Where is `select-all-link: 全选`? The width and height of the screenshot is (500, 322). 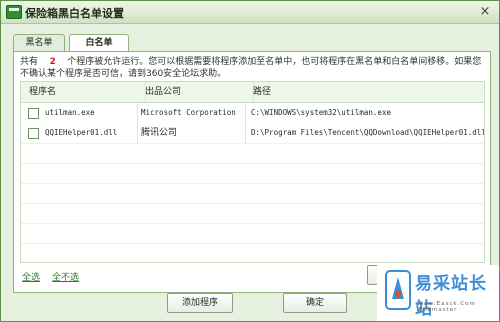 select-all-link: 全选 is located at coordinates (31, 276).